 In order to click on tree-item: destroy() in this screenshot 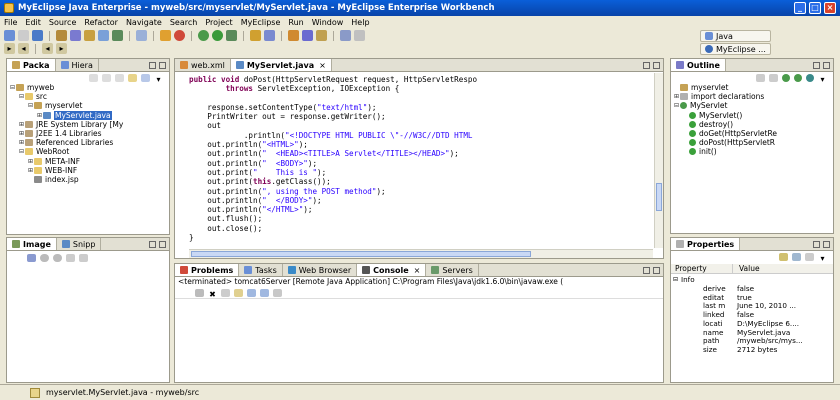, I will do `click(752, 124)`.